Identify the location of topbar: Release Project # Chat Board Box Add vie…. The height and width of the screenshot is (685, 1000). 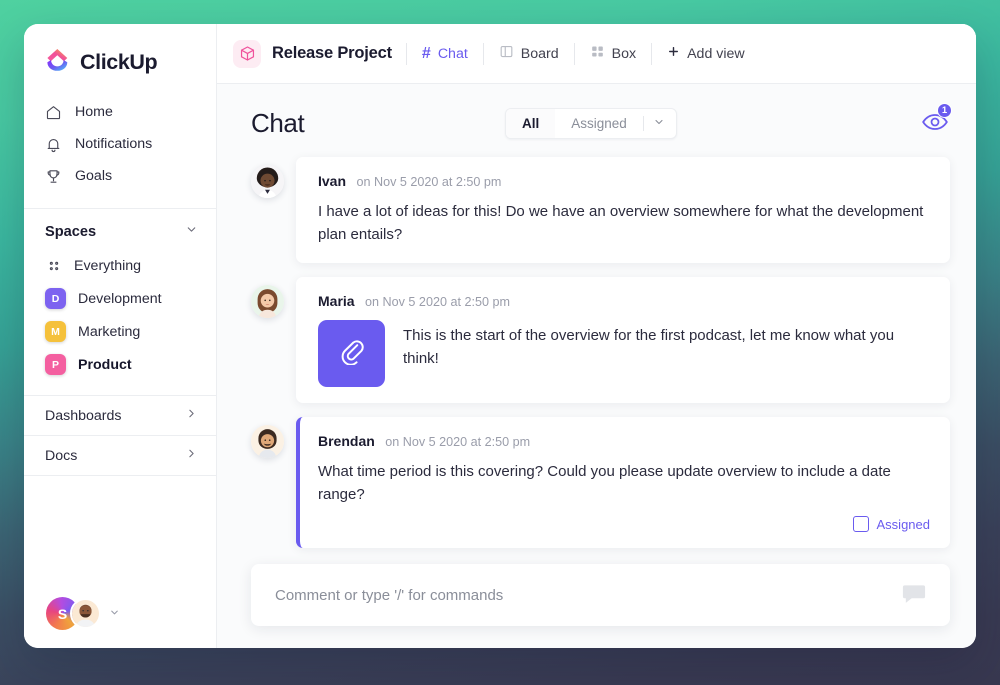
(596, 54).